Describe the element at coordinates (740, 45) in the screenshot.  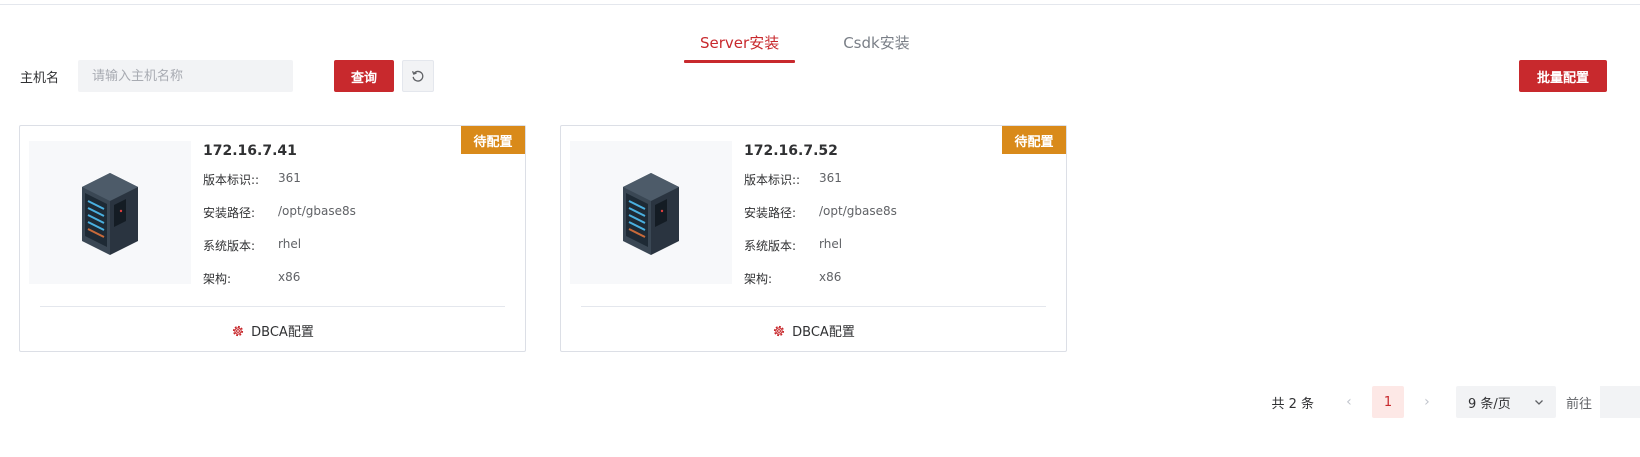
I see `tab-server-install: Server安装` at that location.